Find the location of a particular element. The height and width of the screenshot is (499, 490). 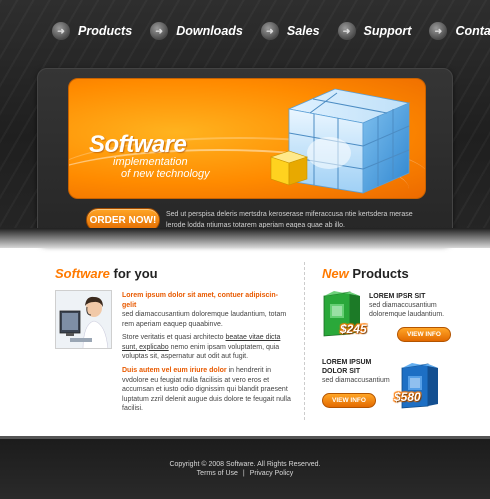

privacy-policy-link: Privacy Policy is located at coordinates (272, 473).